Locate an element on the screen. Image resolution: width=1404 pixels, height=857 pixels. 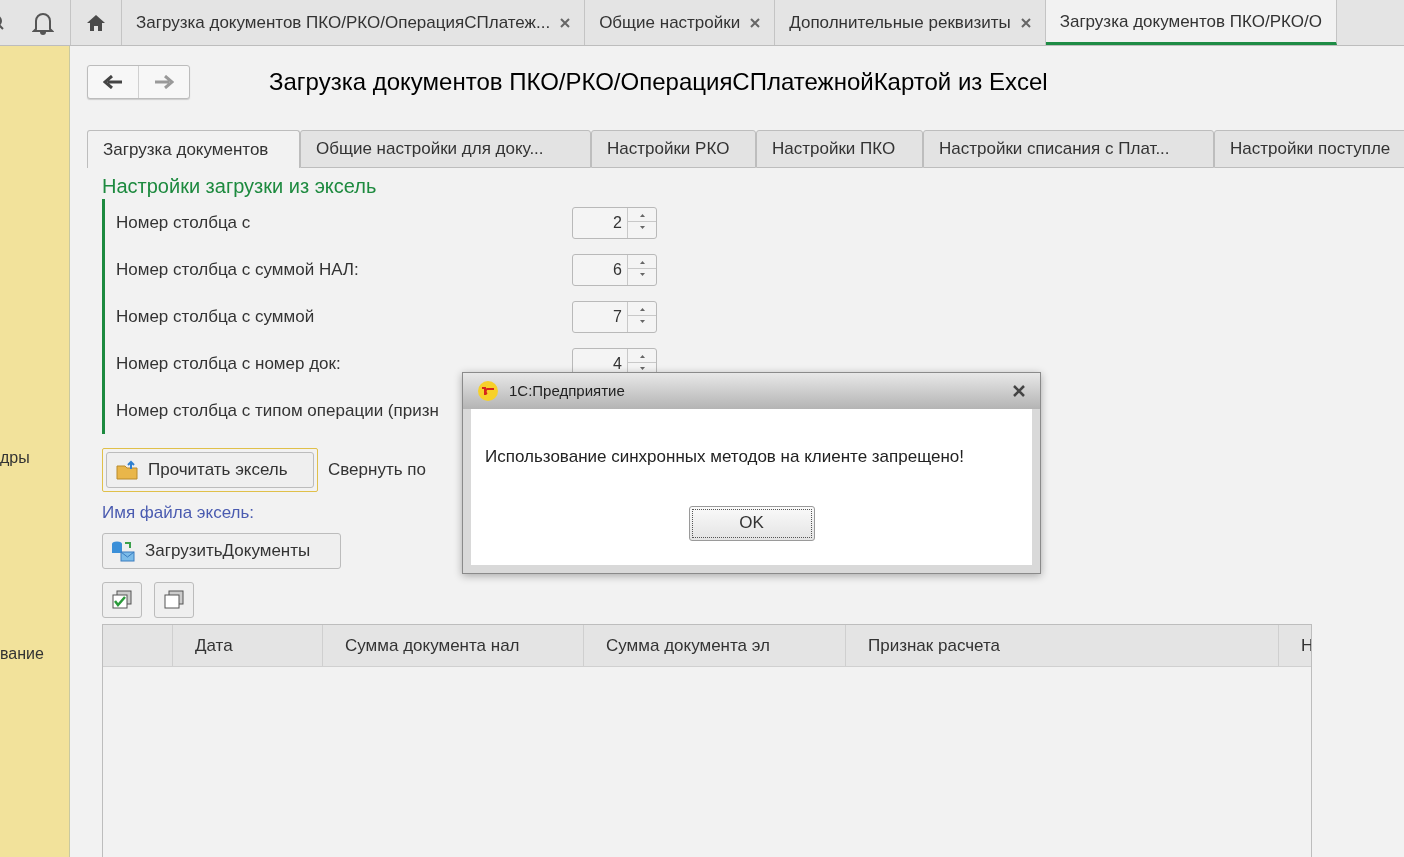
logo-icon is located at coordinates (488, 391).